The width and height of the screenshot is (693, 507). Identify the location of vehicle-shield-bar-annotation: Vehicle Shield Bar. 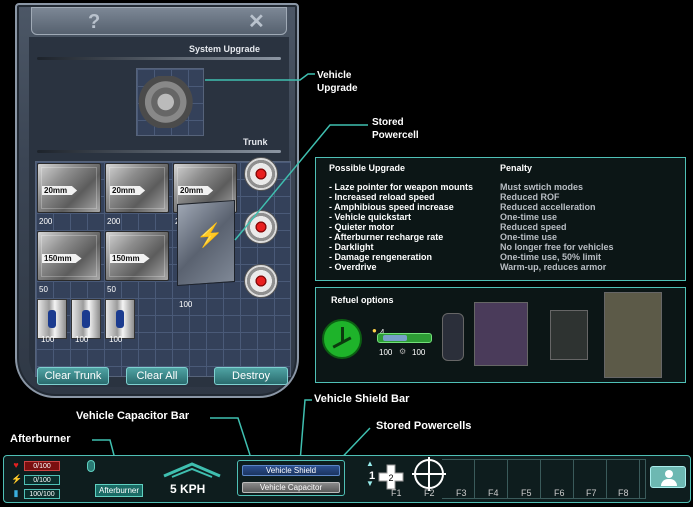
(362, 399).